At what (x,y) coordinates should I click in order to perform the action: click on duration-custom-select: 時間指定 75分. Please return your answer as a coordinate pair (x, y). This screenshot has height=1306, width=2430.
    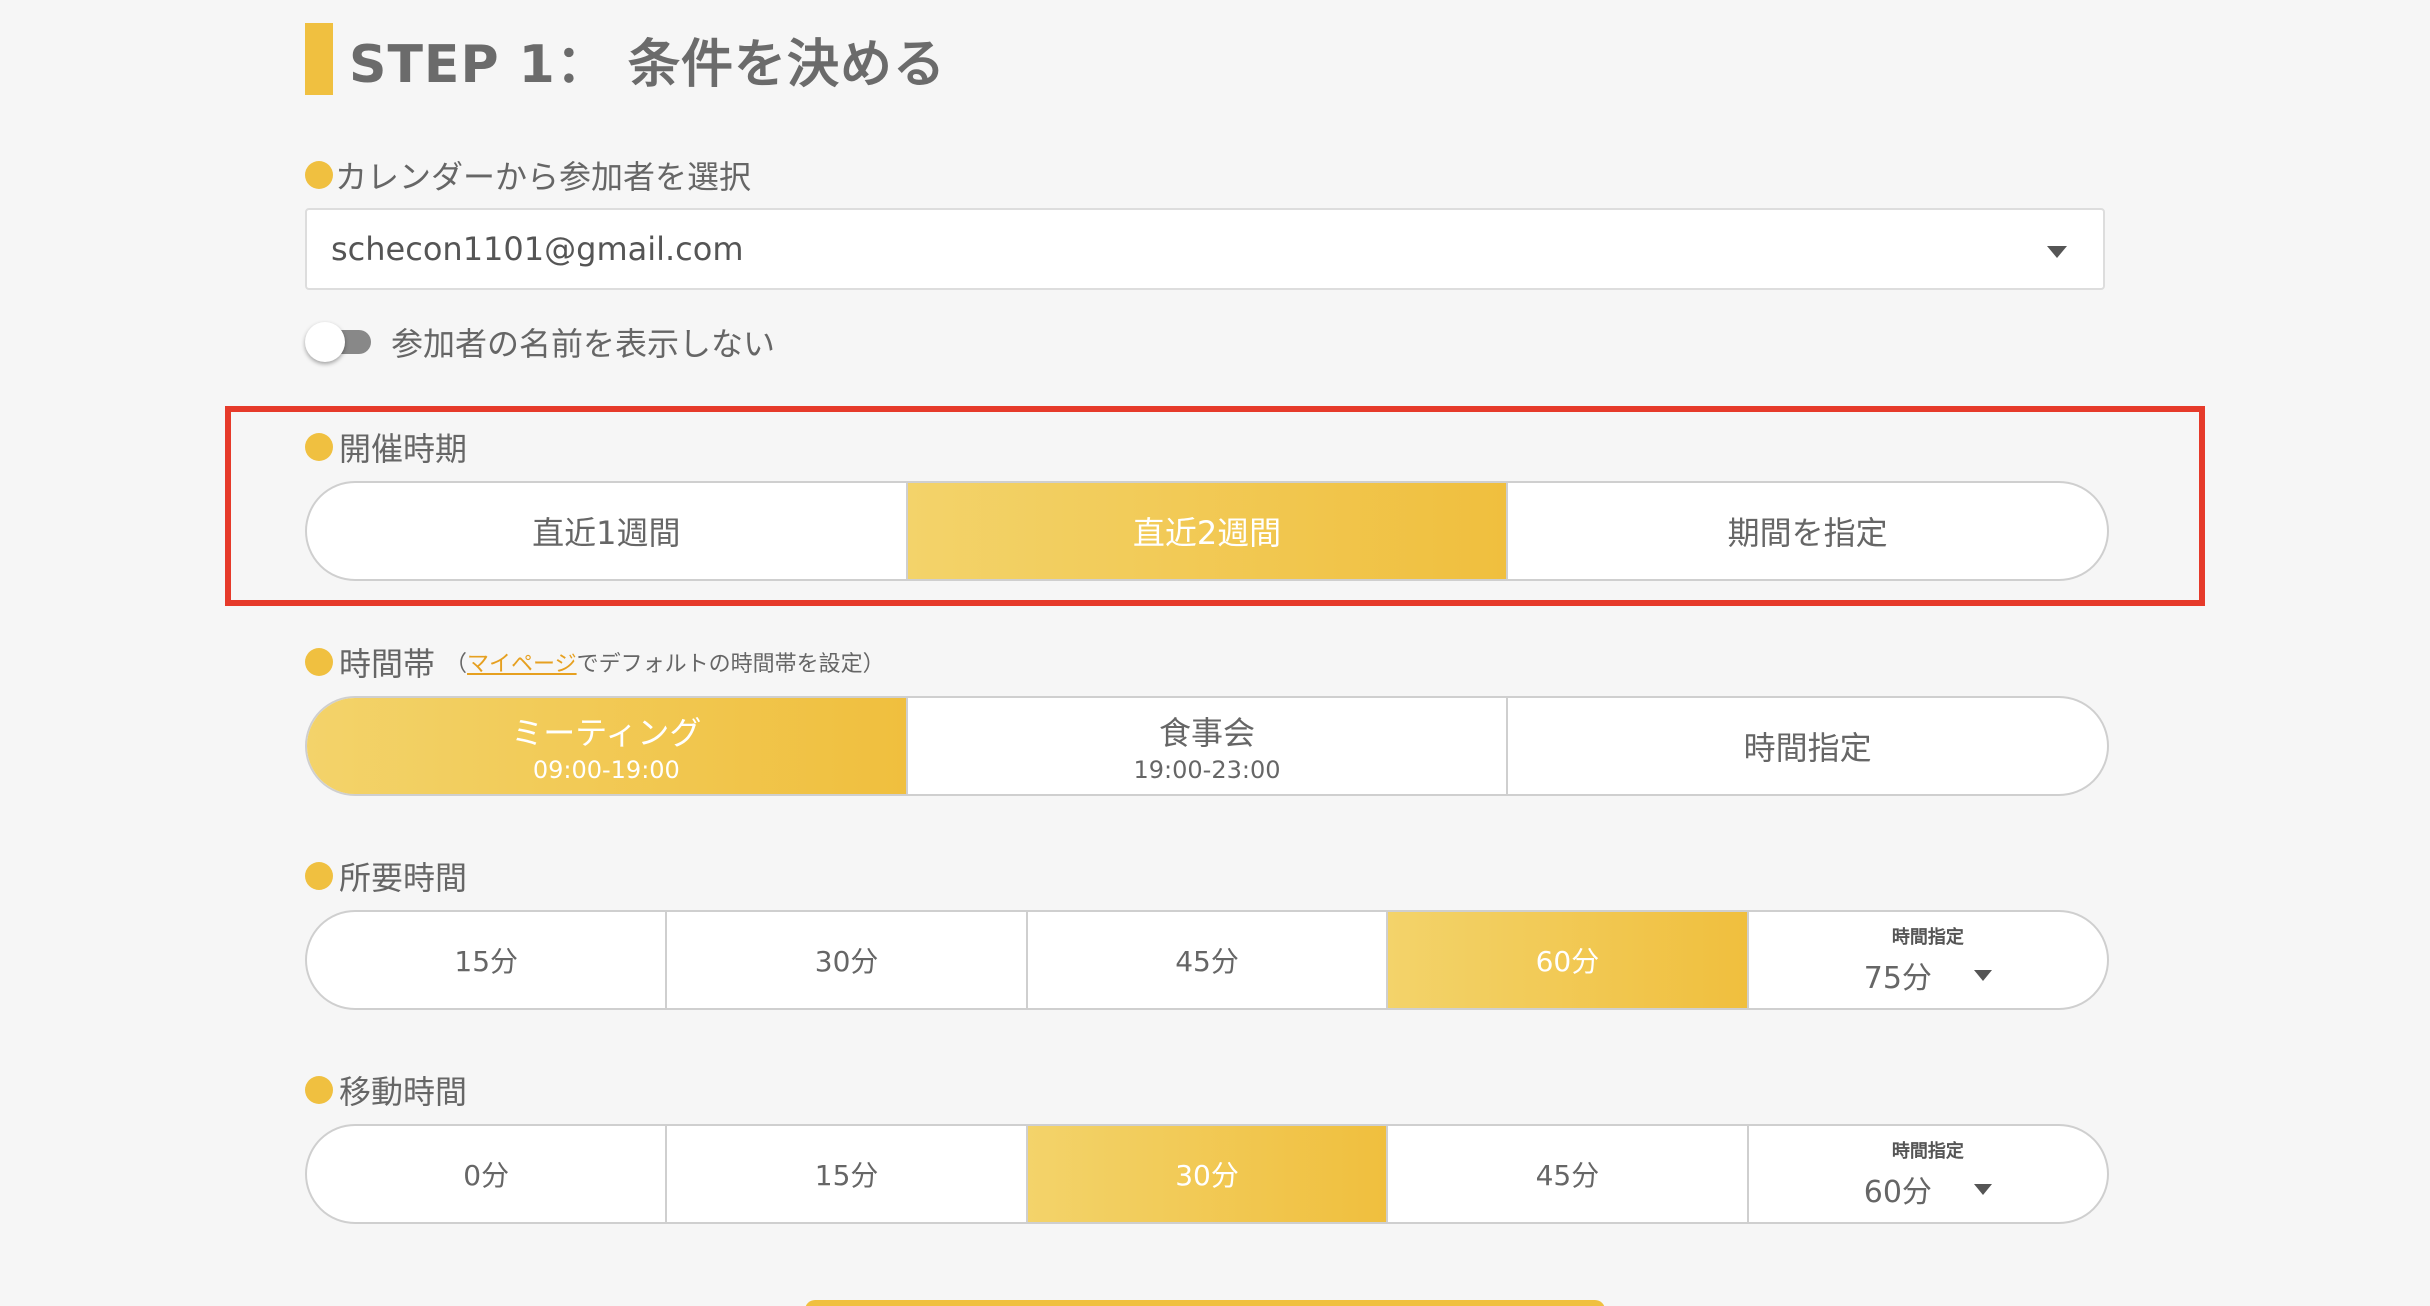
    Looking at the image, I should click on (1926, 960).